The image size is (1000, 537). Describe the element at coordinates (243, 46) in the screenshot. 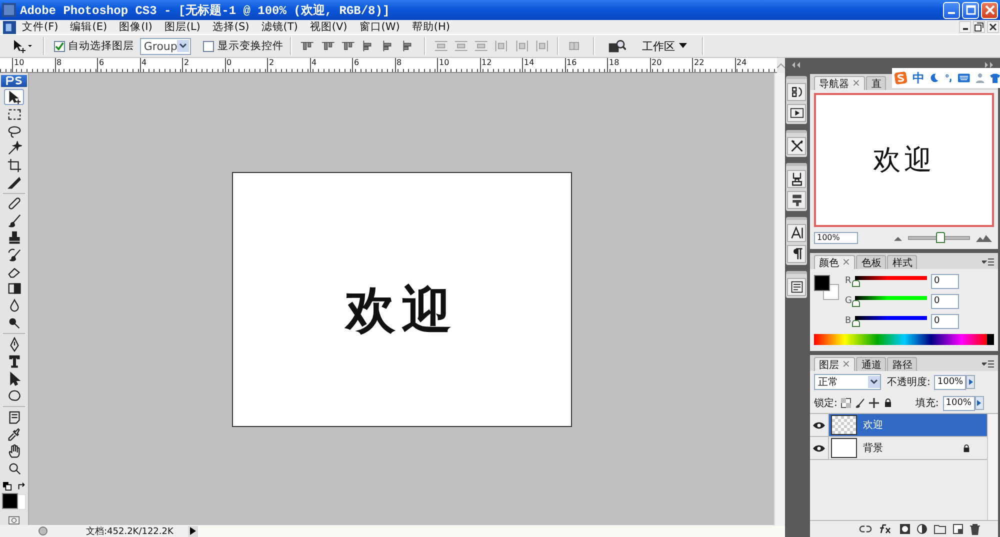

I see `transform-controls-checkbox: 显示变换控件` at that location.